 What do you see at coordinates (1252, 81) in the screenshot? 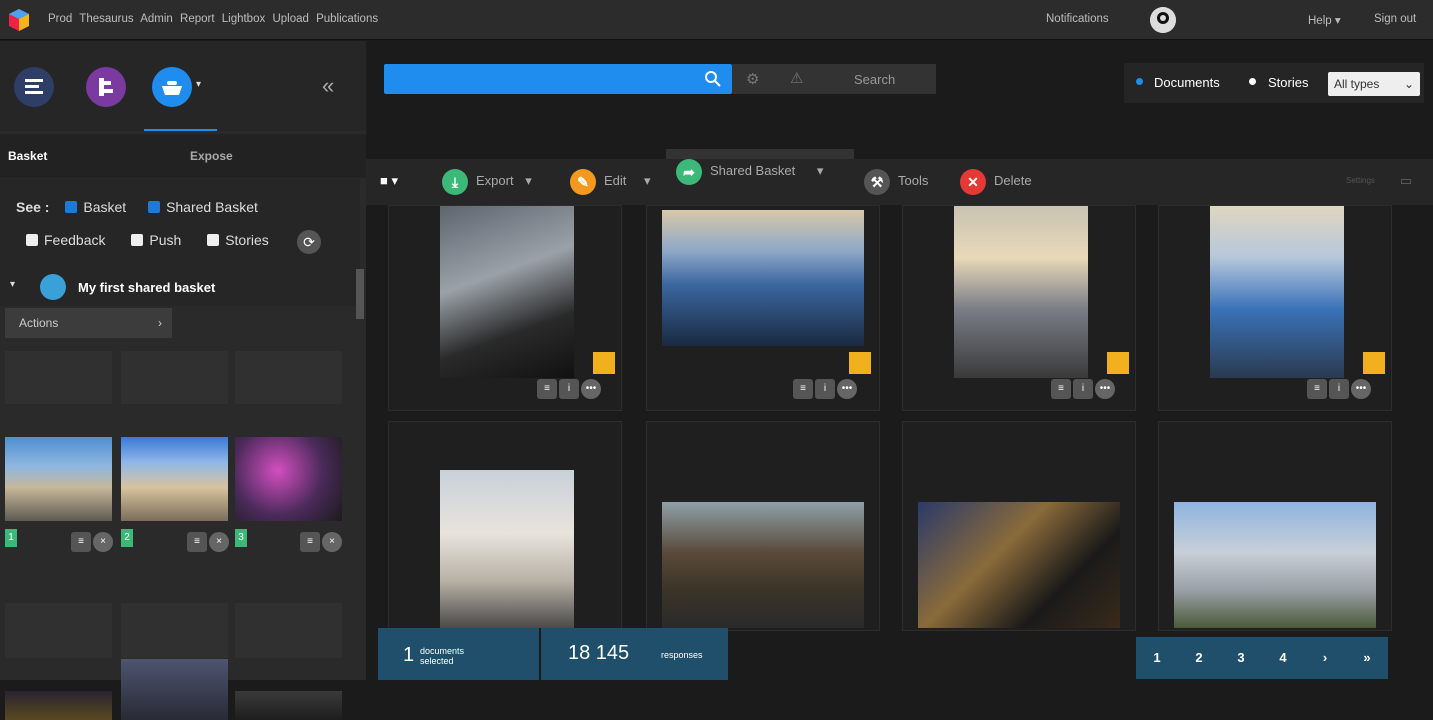
I see `stories-radio` at bounding box center [1252, 81].